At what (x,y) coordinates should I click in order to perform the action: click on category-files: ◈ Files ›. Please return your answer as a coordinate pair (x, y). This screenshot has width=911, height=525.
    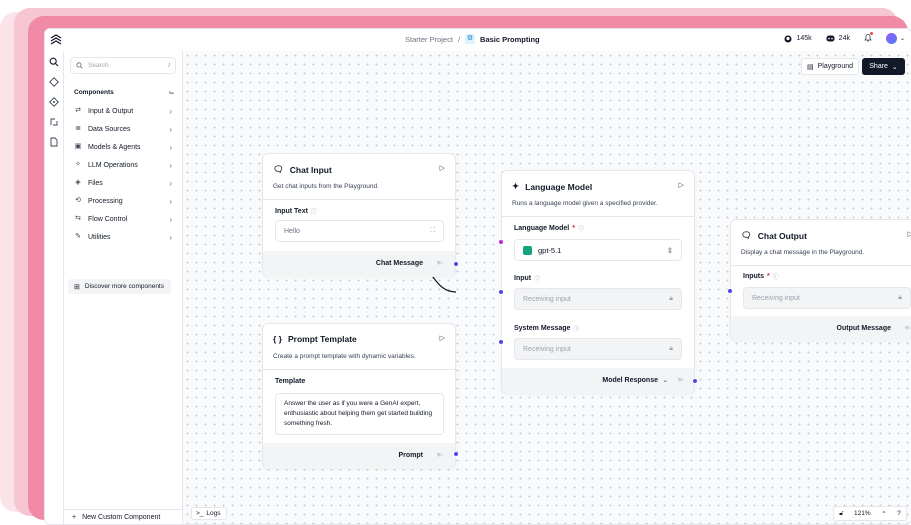
    Looking at the image, I should click on (123, 183).